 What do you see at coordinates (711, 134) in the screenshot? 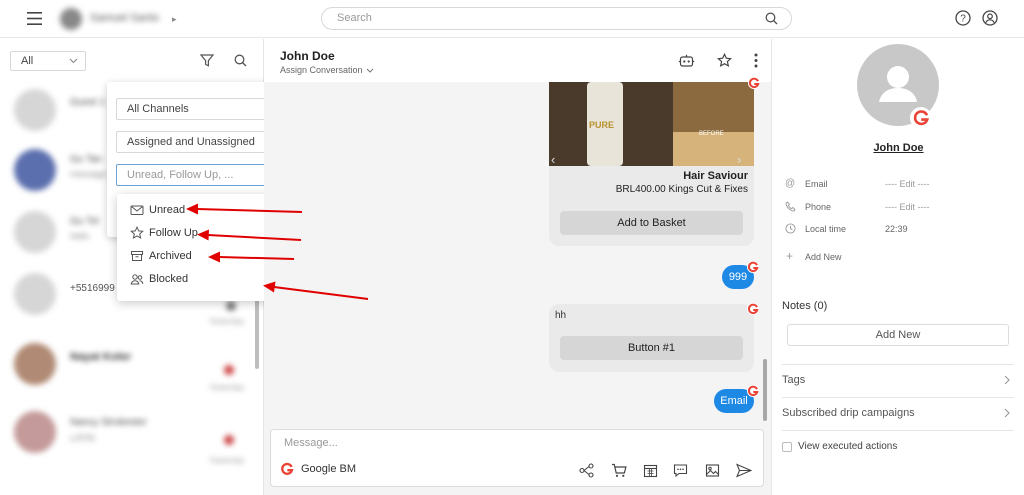
I see `product-image-caption: BEFORE` at bounding box center [711, 134].